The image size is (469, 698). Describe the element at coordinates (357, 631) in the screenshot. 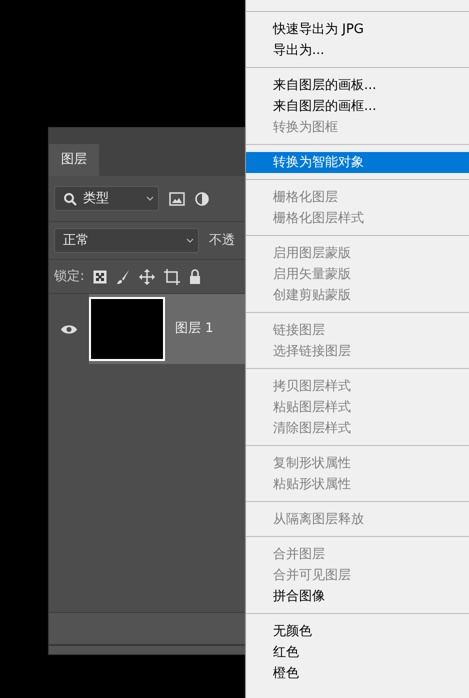

I see `menu-item: 无颜色` at that location.